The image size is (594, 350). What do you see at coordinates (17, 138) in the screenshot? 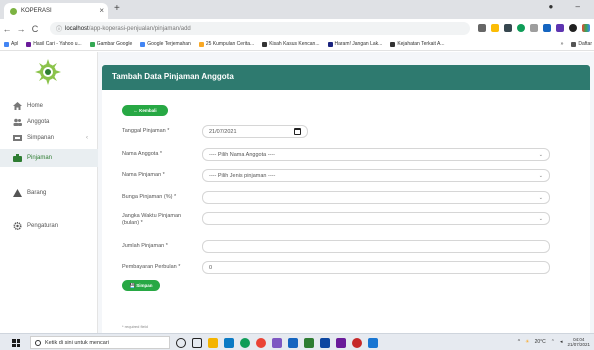
I see `savings-icon` at bounding box center [17, 138].